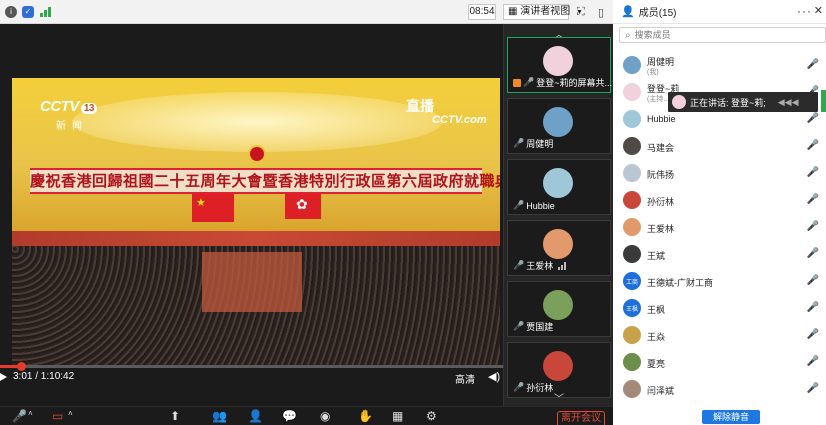 This screenshot has width=826, height=425. I want to click on participant-thumbnail: 🎤 周健明, so click(559, 126).